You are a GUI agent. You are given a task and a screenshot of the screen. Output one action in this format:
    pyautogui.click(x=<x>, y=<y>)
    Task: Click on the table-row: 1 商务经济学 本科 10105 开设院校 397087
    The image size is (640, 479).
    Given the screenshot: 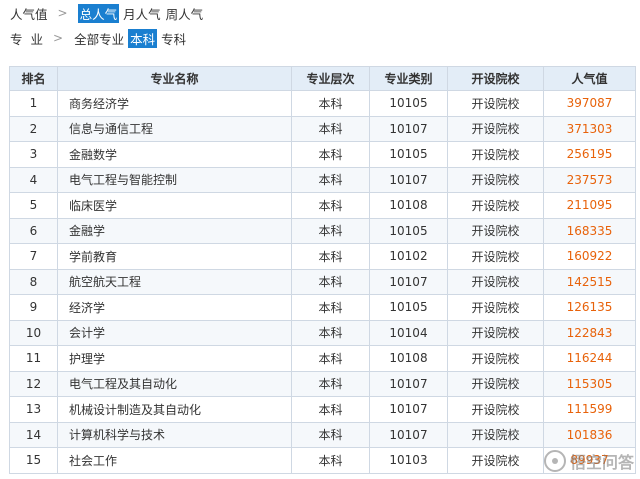 What is the action you would take?
    pyautogui.click(x=322, y=103)
    